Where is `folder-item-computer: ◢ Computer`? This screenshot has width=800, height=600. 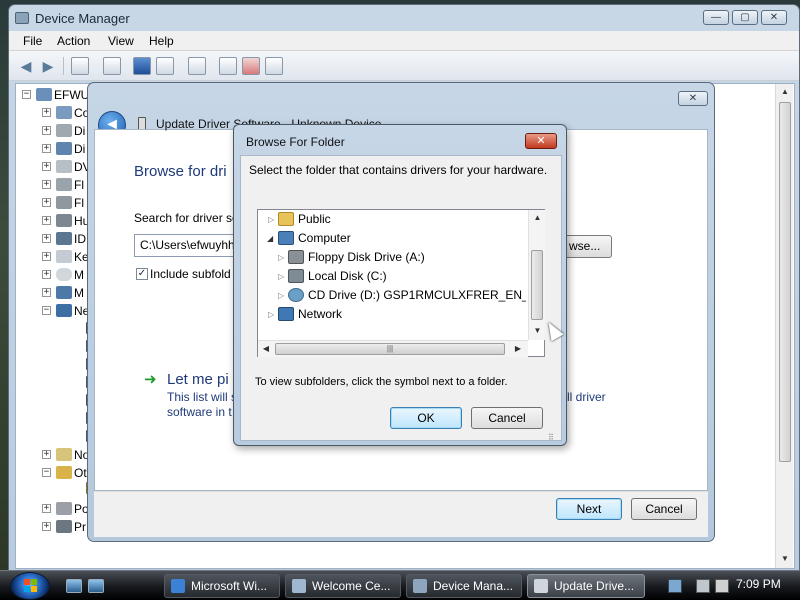 folder-item-computer: ◢ Computer is located at coordinates (392, 238).